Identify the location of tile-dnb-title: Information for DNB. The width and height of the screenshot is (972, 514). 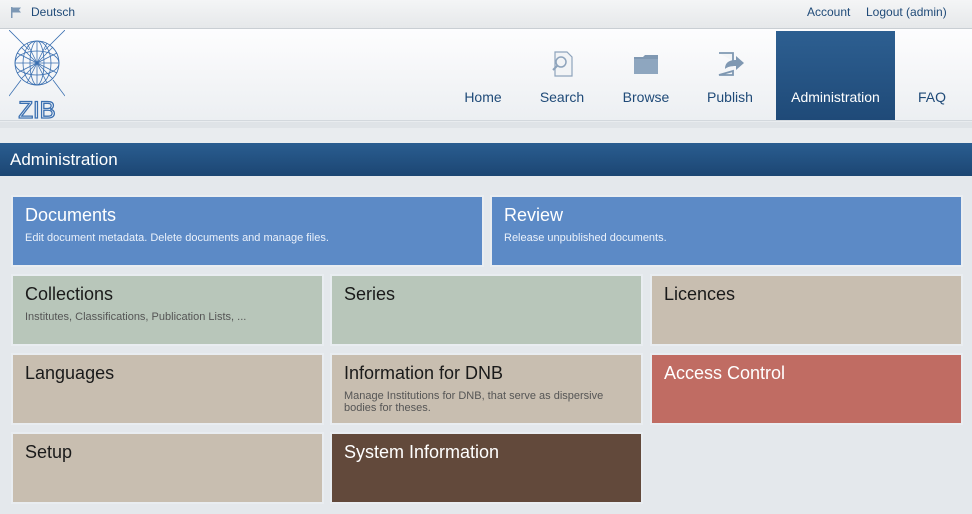
(424, 373).